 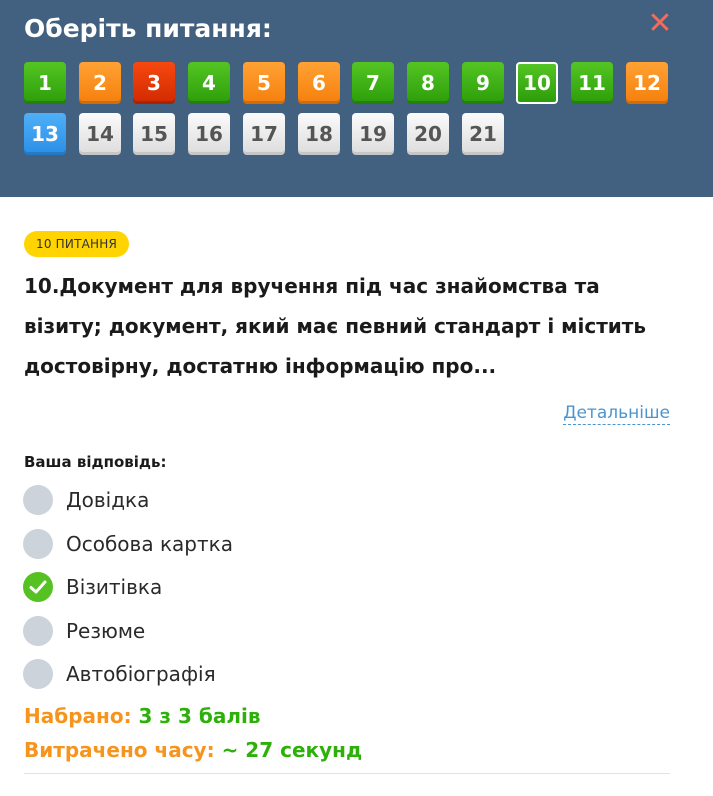 What do you see at coordinates (592, 83) in the screenshot?
I see `question-button-11: 11` at bounding box center [592, 83].